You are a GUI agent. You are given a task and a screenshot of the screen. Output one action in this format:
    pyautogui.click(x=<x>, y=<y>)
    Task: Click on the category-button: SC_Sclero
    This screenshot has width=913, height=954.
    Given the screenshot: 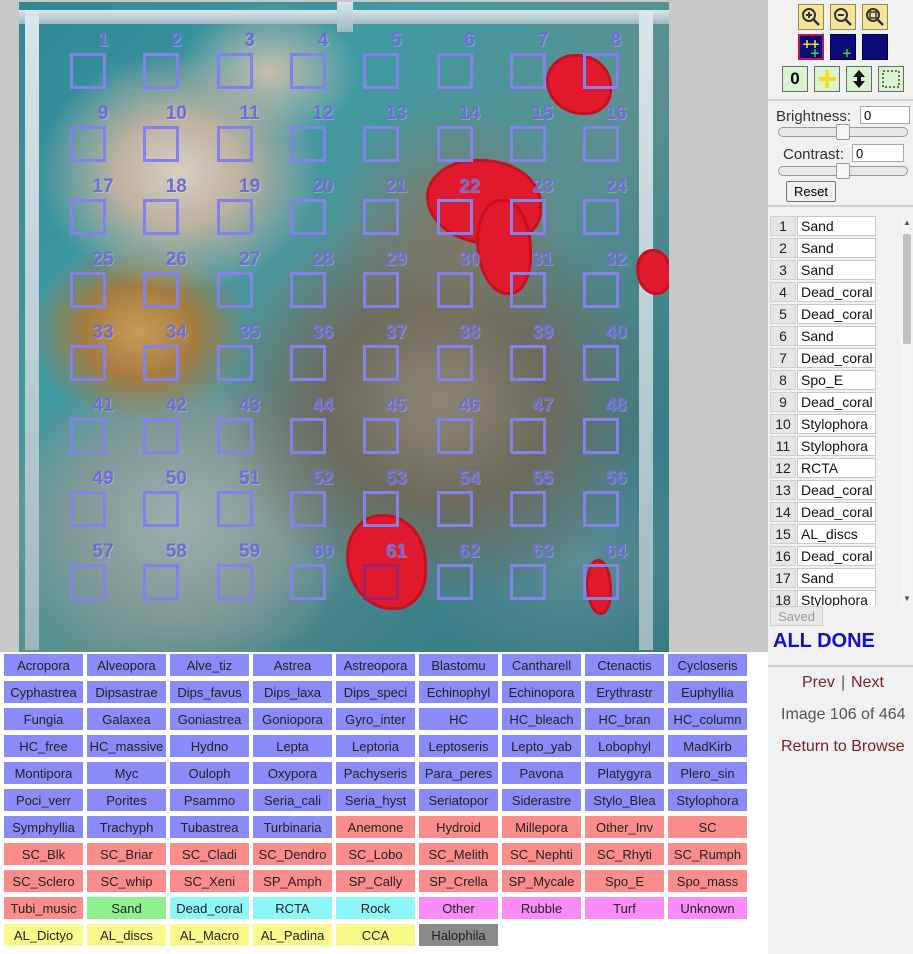 What is the action you would take?
    pyautogui.click(x=43, y=881)
    